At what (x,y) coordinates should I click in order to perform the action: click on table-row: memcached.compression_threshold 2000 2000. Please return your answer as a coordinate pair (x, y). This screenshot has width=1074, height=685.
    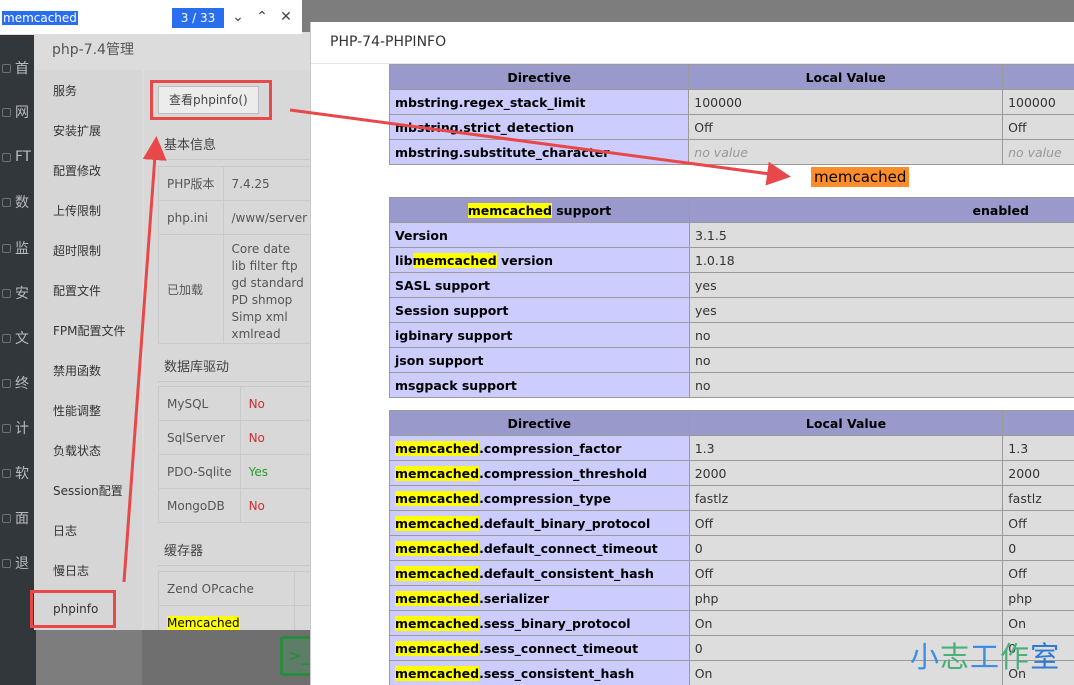
    Looking at the image, I should click on (731, 473).